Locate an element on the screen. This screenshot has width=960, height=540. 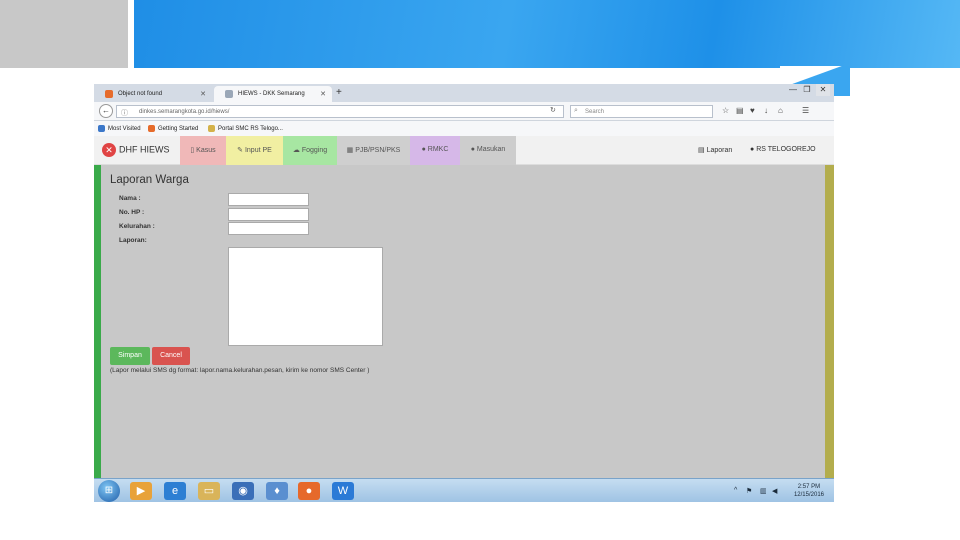
volume-icon: ◀ is located at coordinates (774, 491).